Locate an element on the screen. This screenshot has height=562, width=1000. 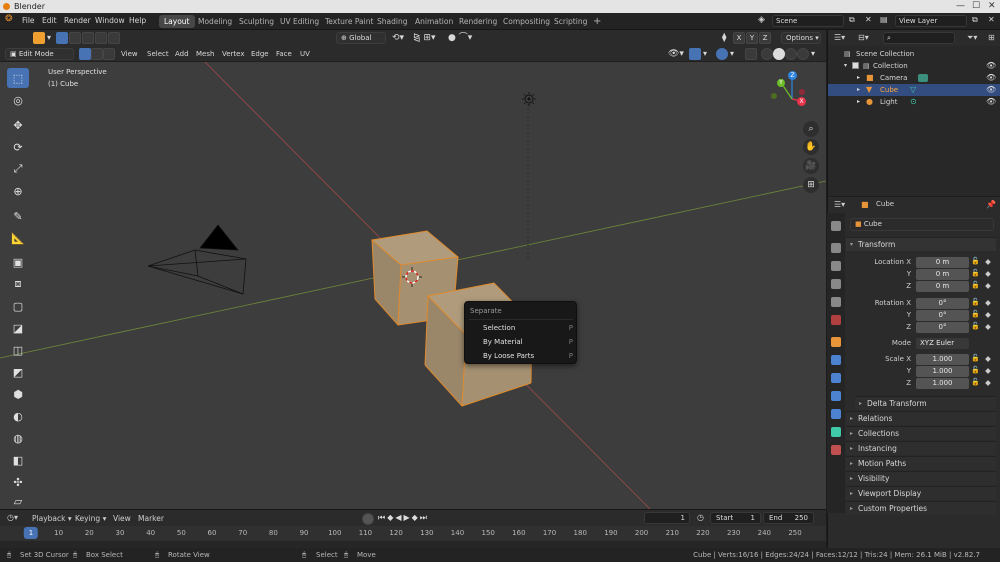
particles-tab-icon is located at coordinates (836, 378).